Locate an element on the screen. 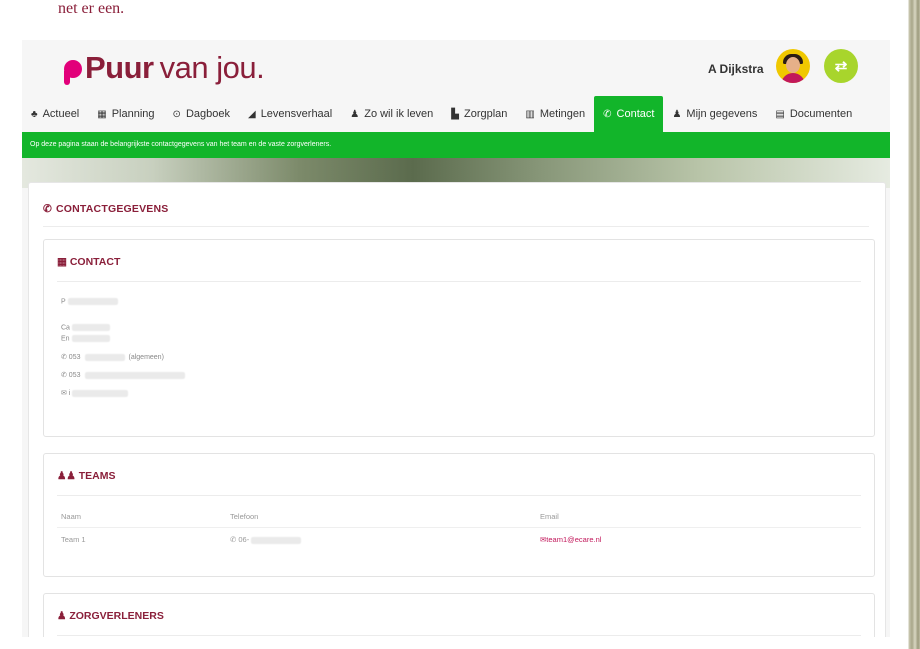 The width and height of the screenshot is (920, 649). book-icon: ◢ is located at coordinates (251, 114).